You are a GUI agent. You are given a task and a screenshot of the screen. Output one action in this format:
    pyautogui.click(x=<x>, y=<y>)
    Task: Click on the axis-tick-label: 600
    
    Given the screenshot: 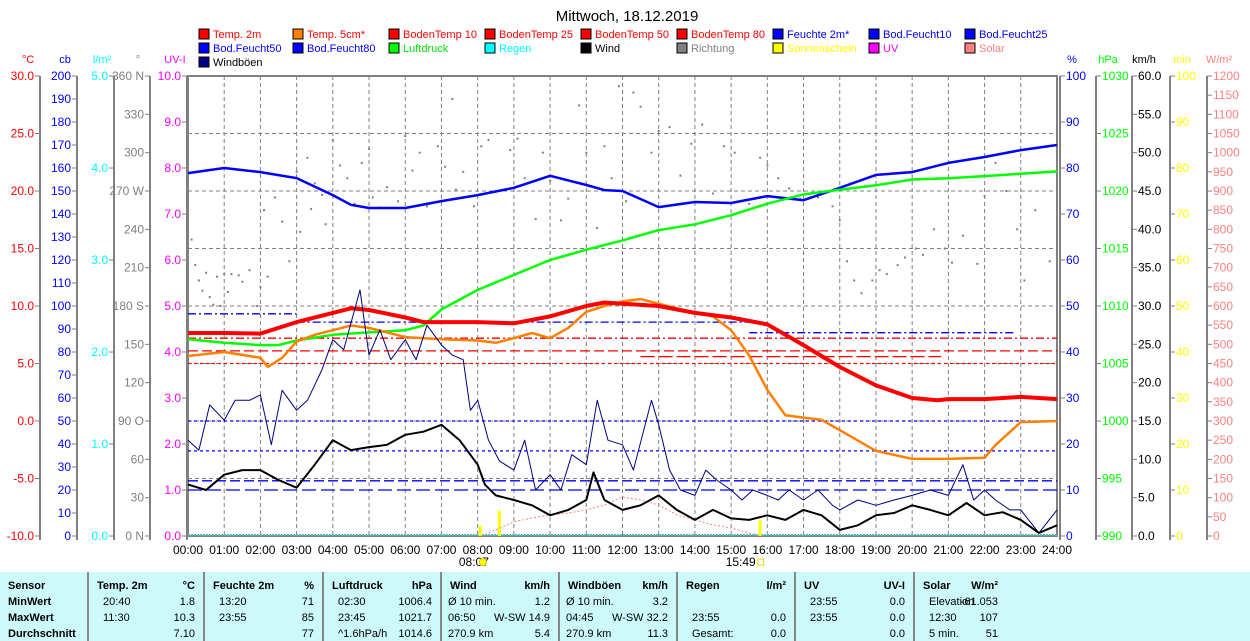 What is the action you would take?
    pyautogui.click(x=1223, y=306)
    